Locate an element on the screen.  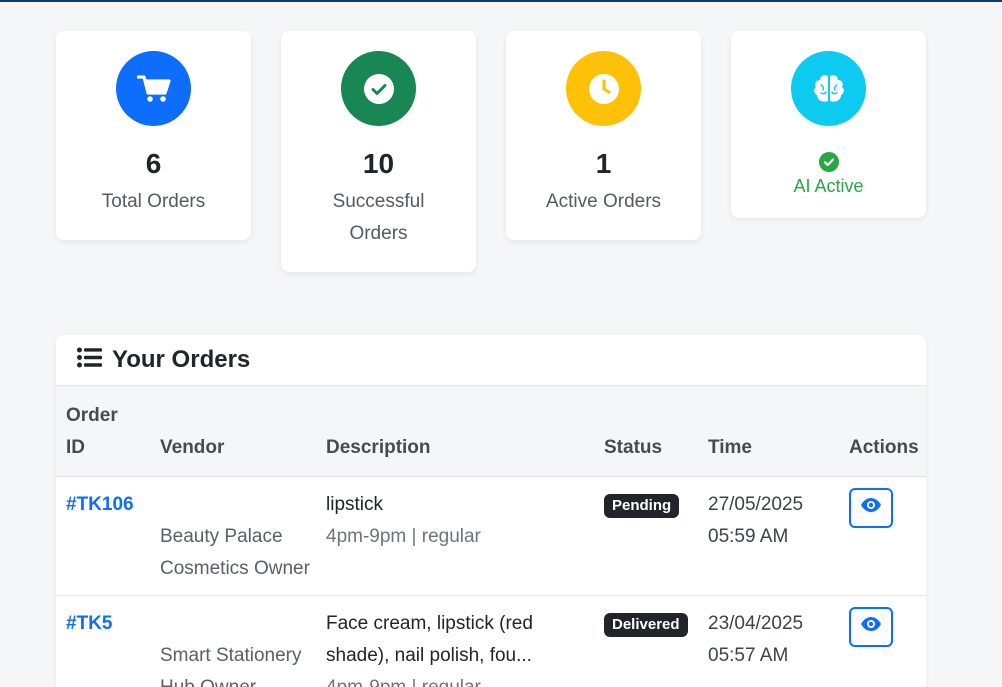
total-orders-label: Total Orders is located at coordinates (153, 201).